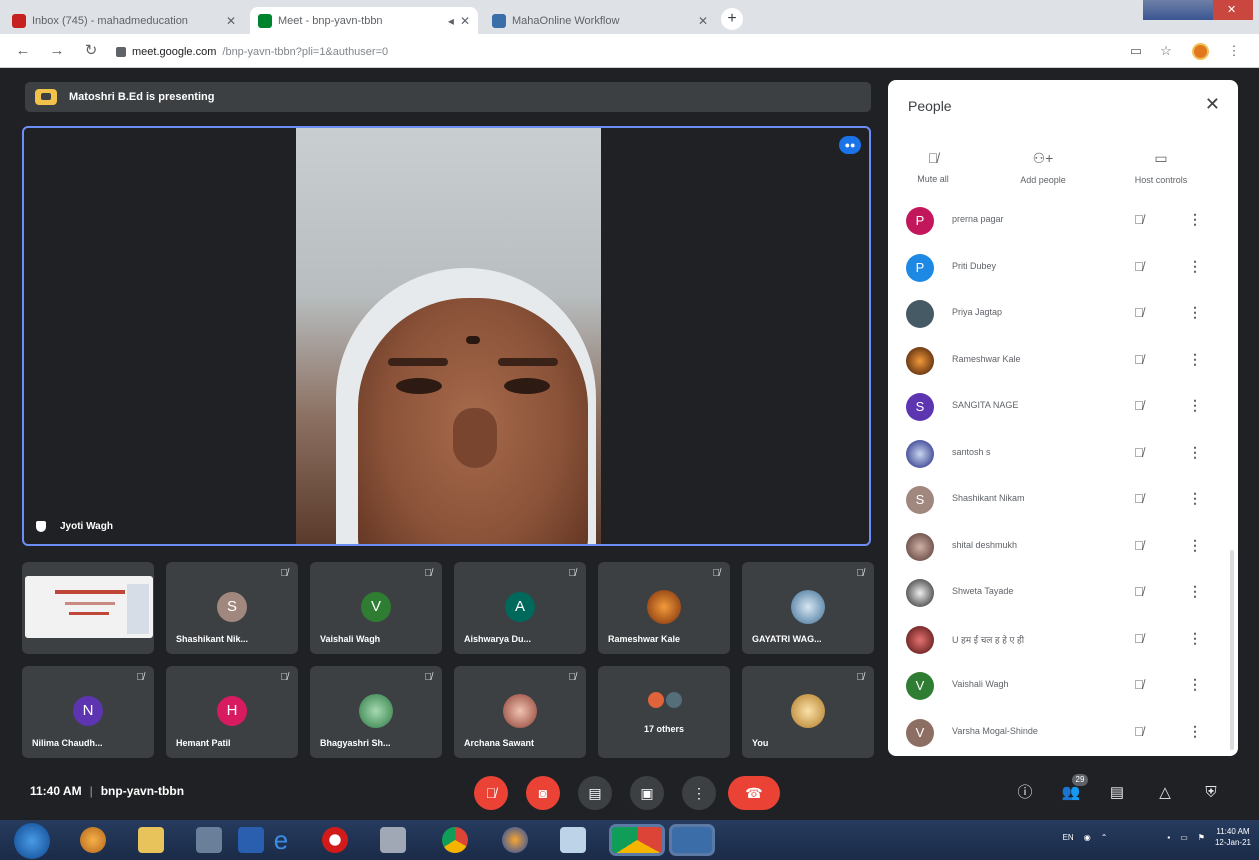 The image size is (1259, 860). What do you see at coordinates (1063, 733) in the screenshot?
I see `list-item: V Varsha Mogal-Shinde 🎙̸ ⋮` at bounding box center [1063, 733].